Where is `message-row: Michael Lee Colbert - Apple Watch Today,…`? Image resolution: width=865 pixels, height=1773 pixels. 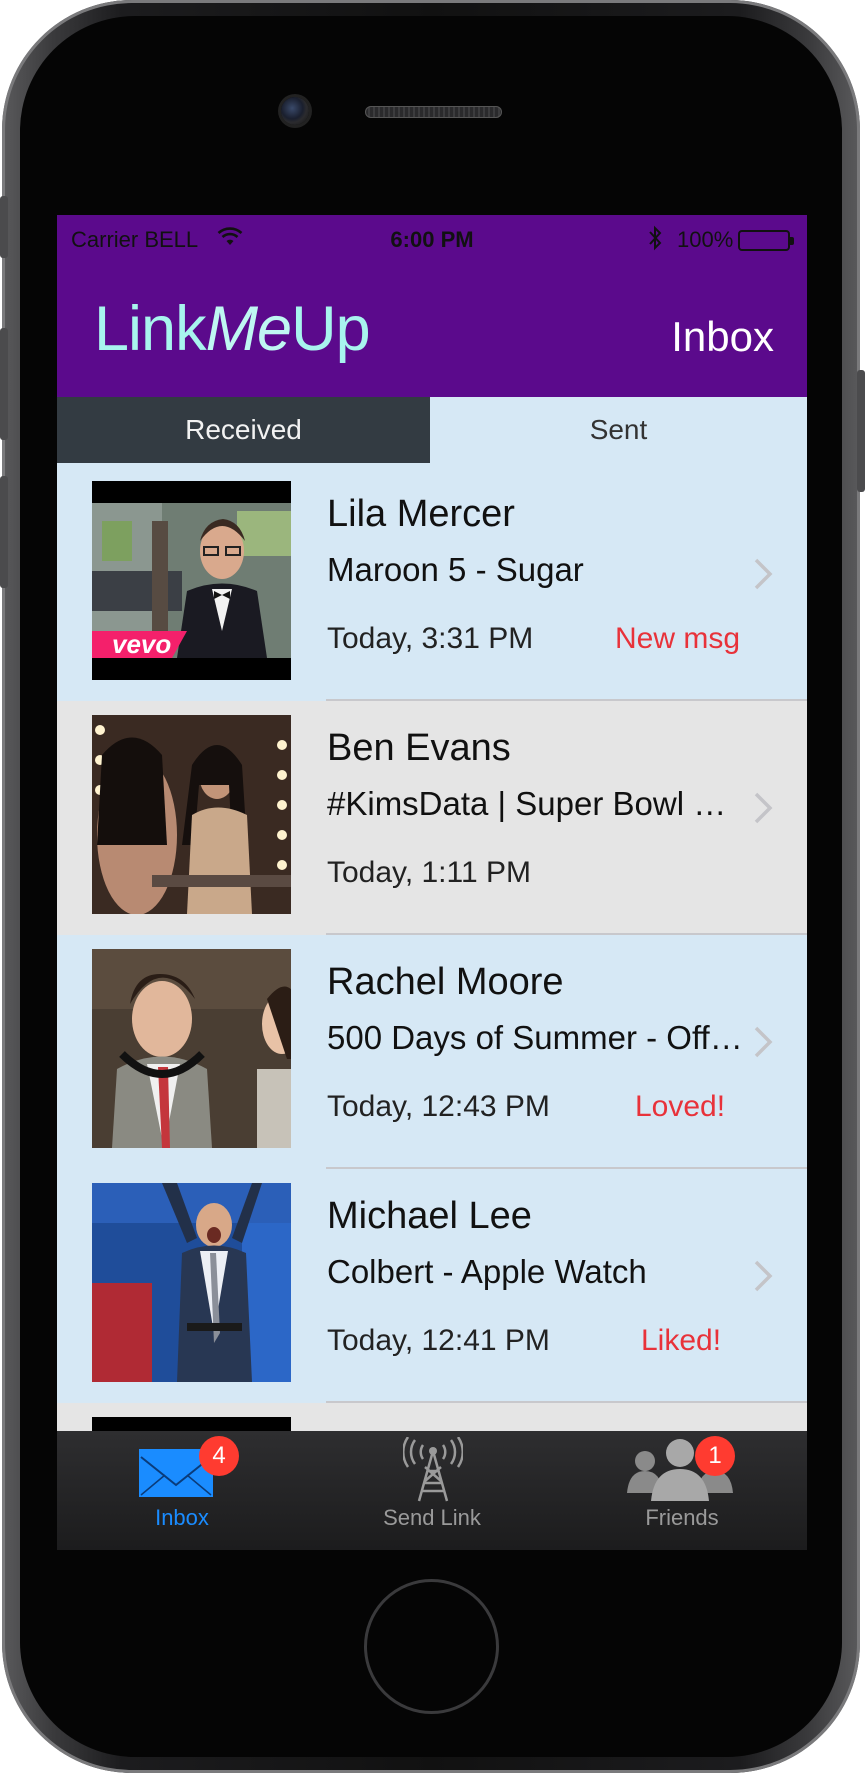
message-row: Michael Lee Colbert - Apple Watch Today,… is located at coordinates (432, 1286).